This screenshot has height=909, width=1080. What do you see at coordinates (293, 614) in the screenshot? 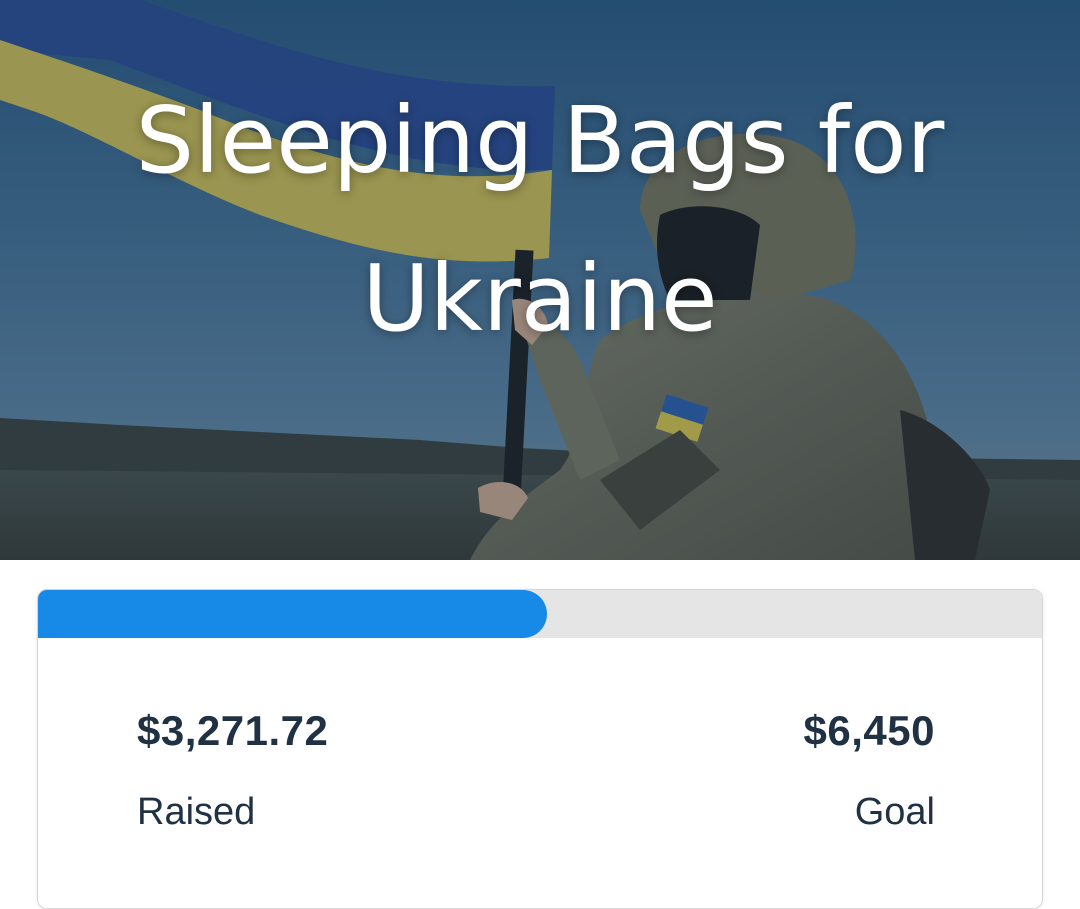
I see `progress-bar-fill` at bounding box center [293, 614].